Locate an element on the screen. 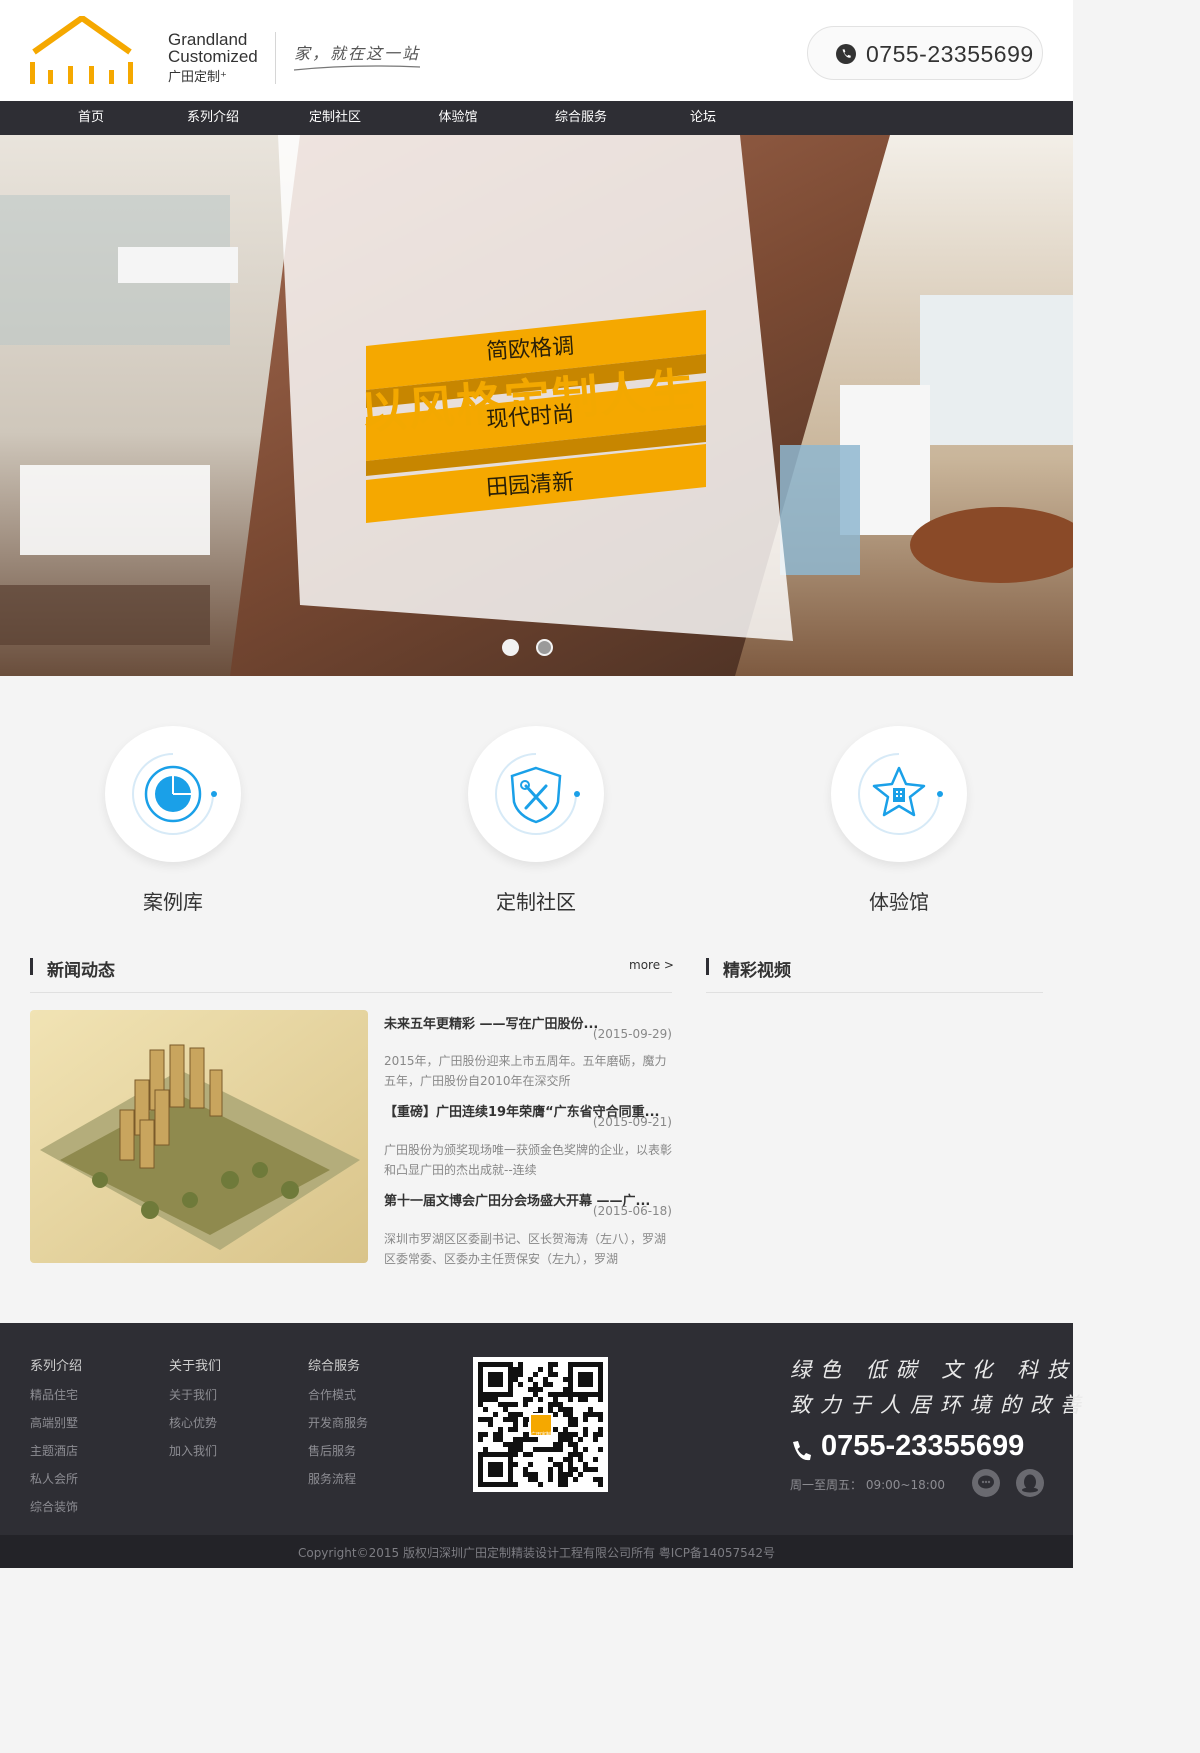 Image resolution: width=1200 pixels, height=1753 pixels. news-item-date-1: (2015-09-29) is located at coordinates (632, 1034).